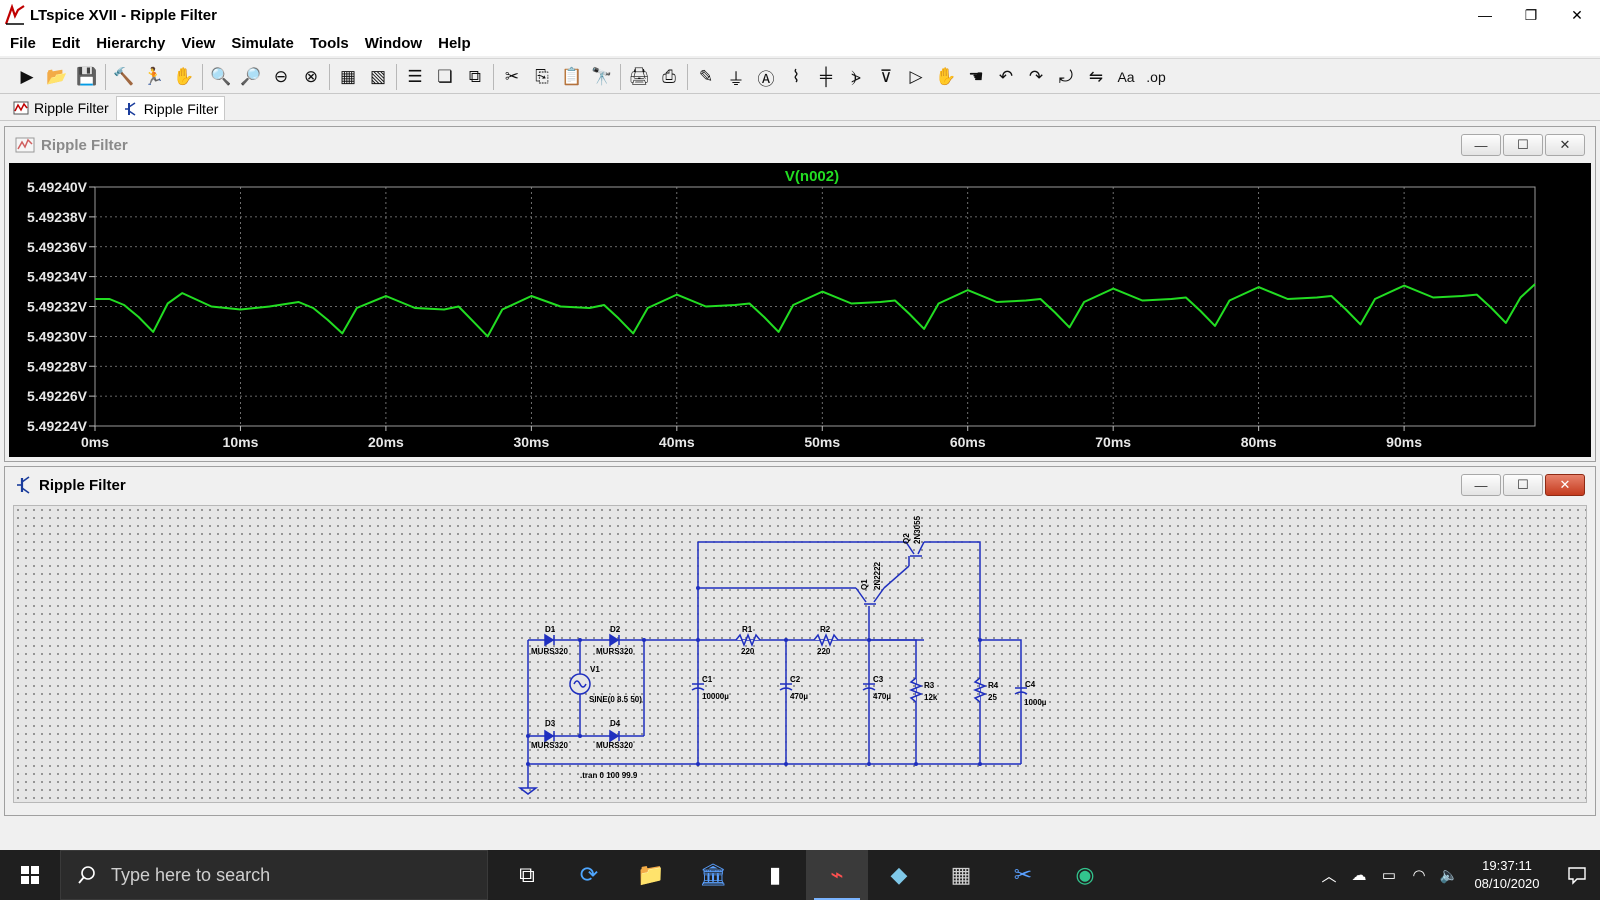  Describe the element at coordinates (639, 77) in the screenshot. I see `print-icon: 🖨` at that location.